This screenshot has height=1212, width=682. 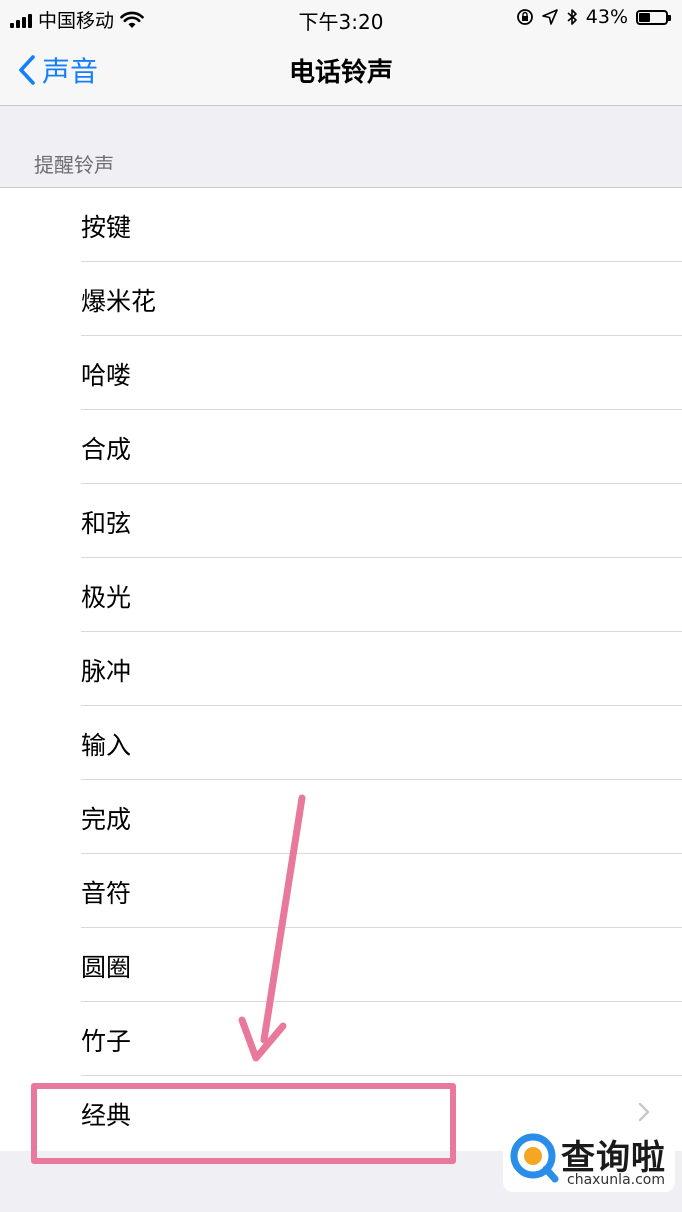 I want to click on battery-icon, so click(x=653, y=17).